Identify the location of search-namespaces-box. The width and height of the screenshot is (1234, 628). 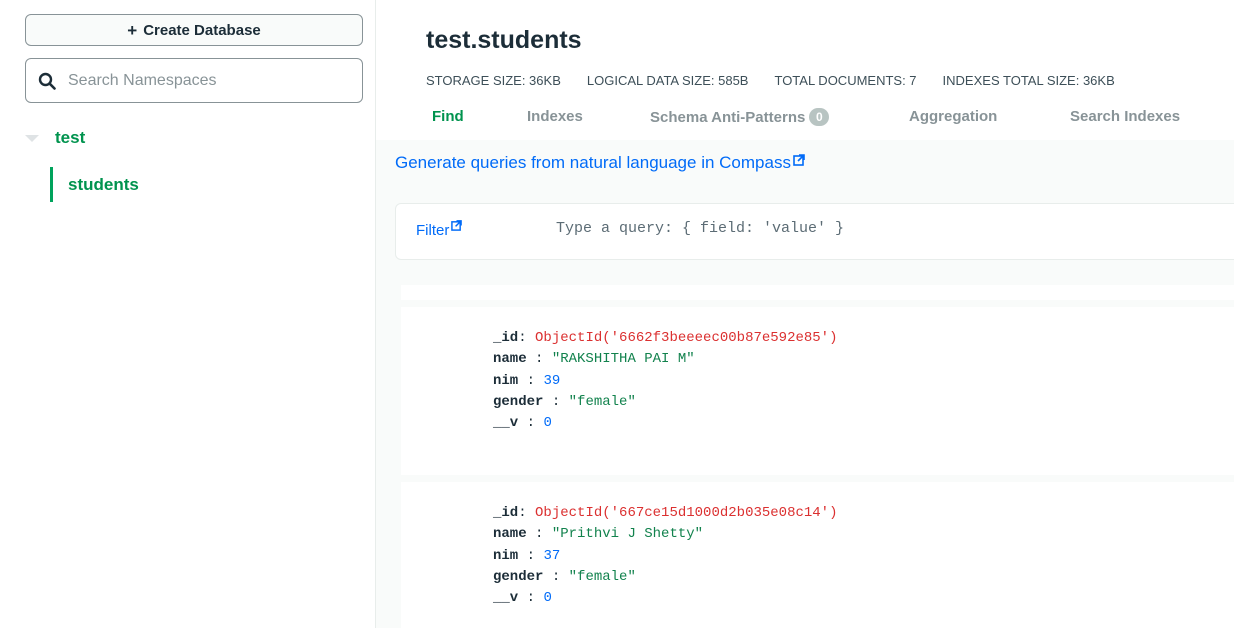
(194, 80).